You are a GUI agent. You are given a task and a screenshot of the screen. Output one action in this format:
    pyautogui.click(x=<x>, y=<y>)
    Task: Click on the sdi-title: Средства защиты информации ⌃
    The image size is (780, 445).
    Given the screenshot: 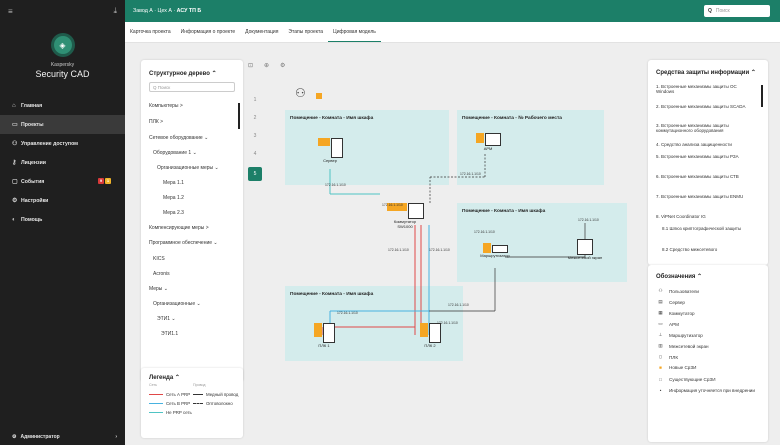 What is the action you would take?
    pyautogui.click(x=706, y=72)
    